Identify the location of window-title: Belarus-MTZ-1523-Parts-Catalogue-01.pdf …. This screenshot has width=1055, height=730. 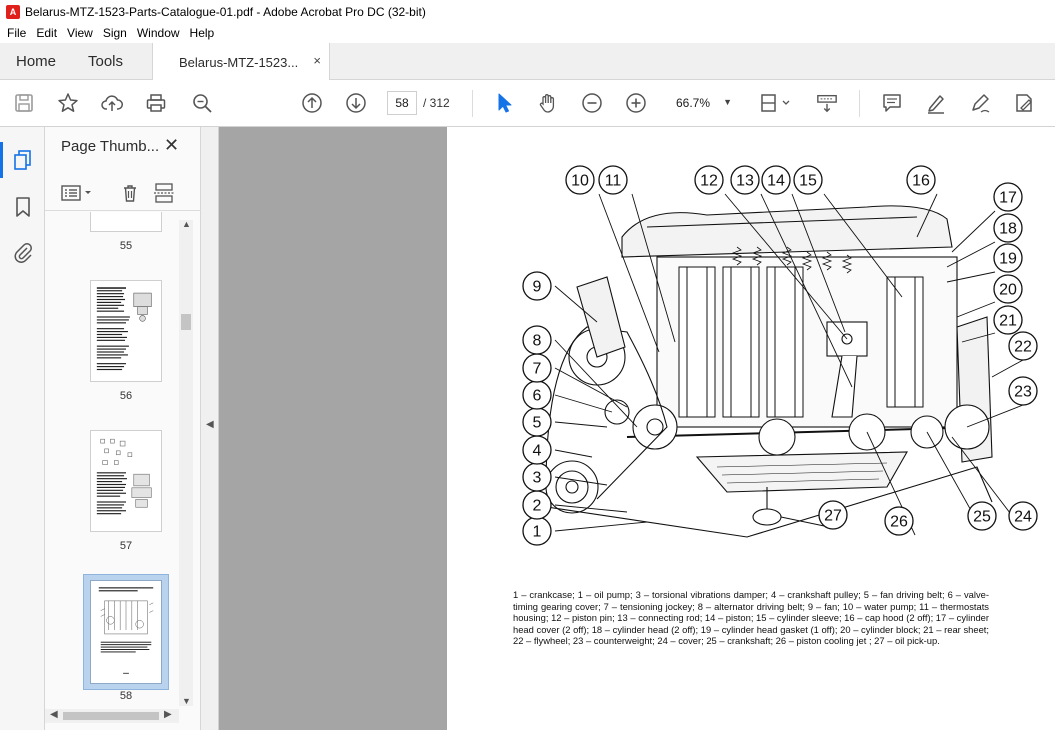
(225, 11).